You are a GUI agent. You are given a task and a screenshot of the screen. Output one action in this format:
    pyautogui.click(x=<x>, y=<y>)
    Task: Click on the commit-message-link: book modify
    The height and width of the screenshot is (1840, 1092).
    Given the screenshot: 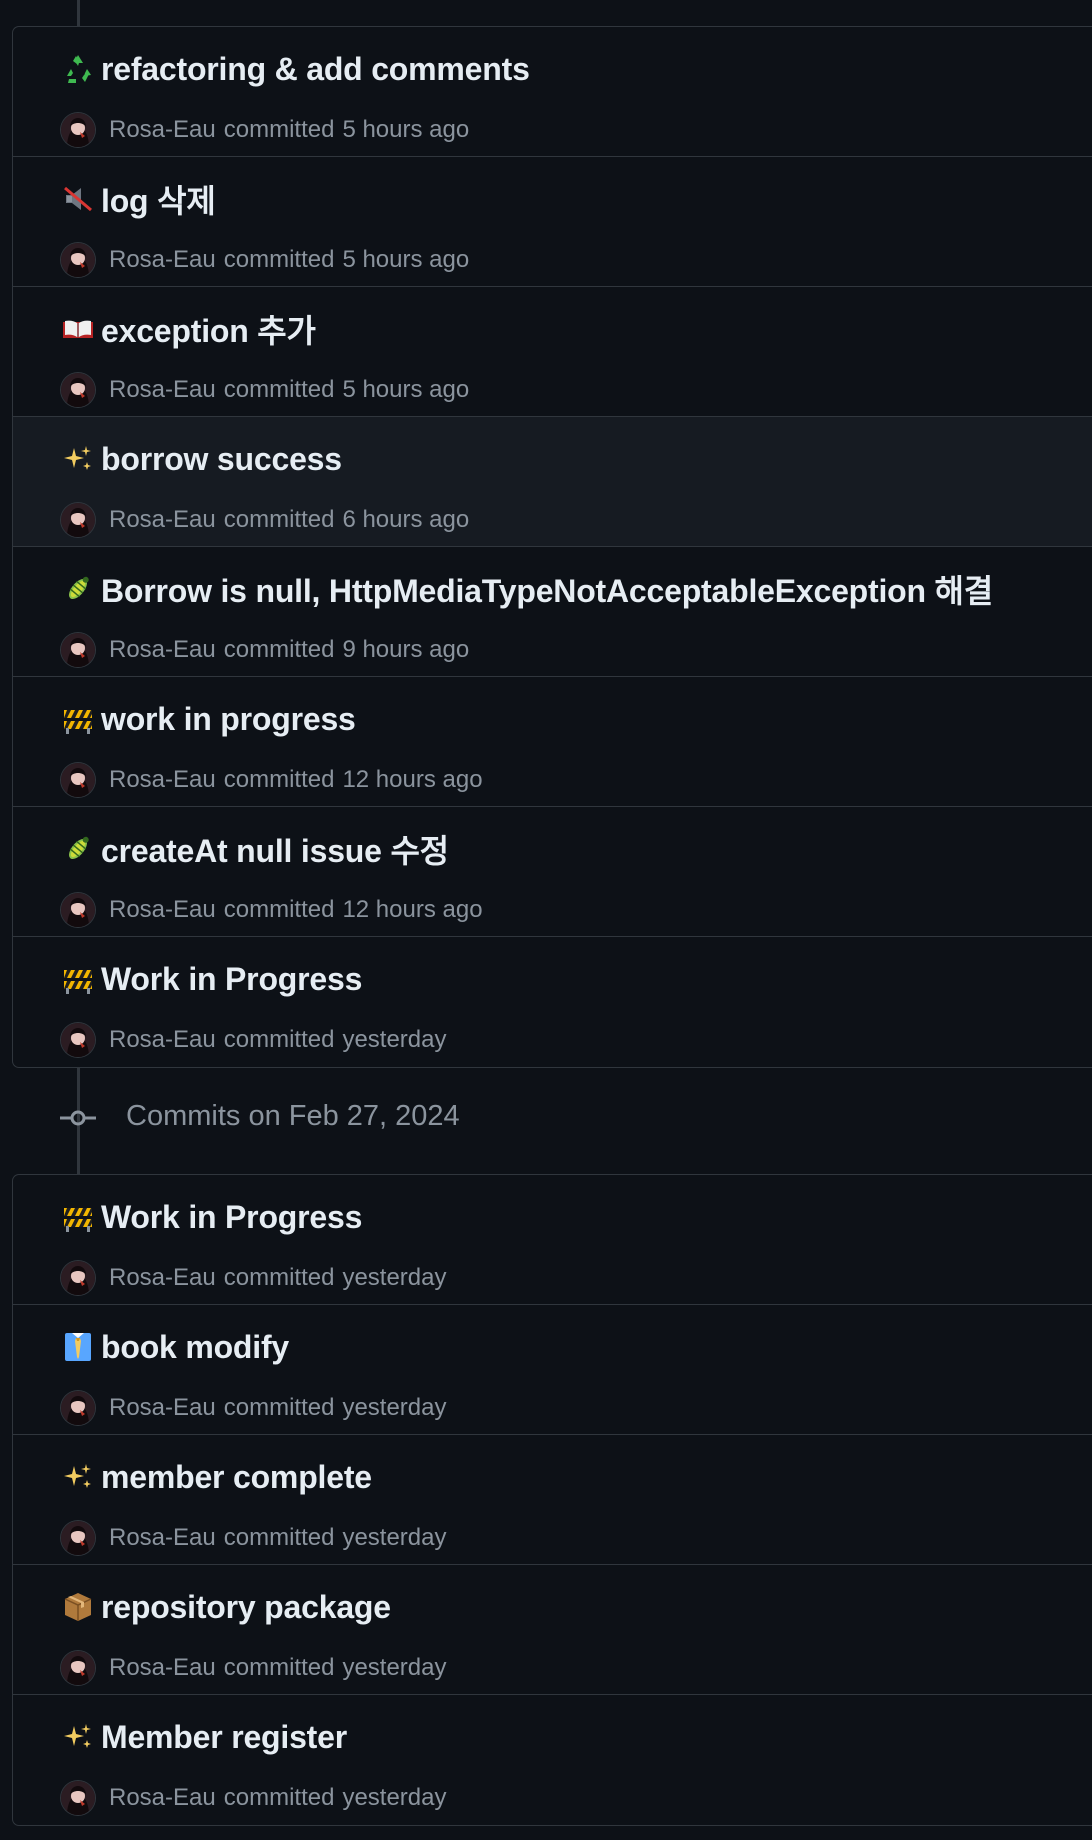 What is the action you would take?
    pyautogui.click(x=195, y=1347)
    